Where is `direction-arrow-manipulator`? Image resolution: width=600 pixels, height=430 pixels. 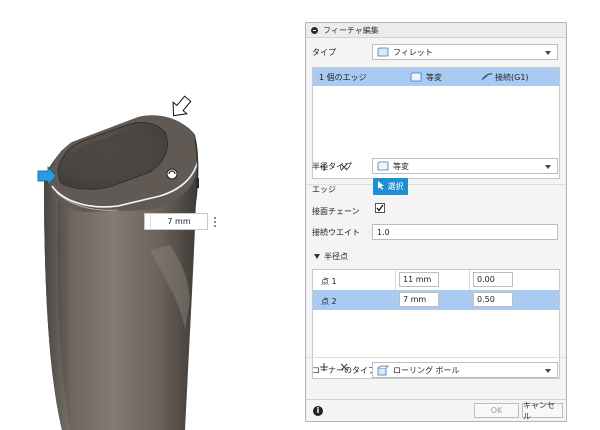
direction-arrow-manipulator is located at coordinates (182, 106).